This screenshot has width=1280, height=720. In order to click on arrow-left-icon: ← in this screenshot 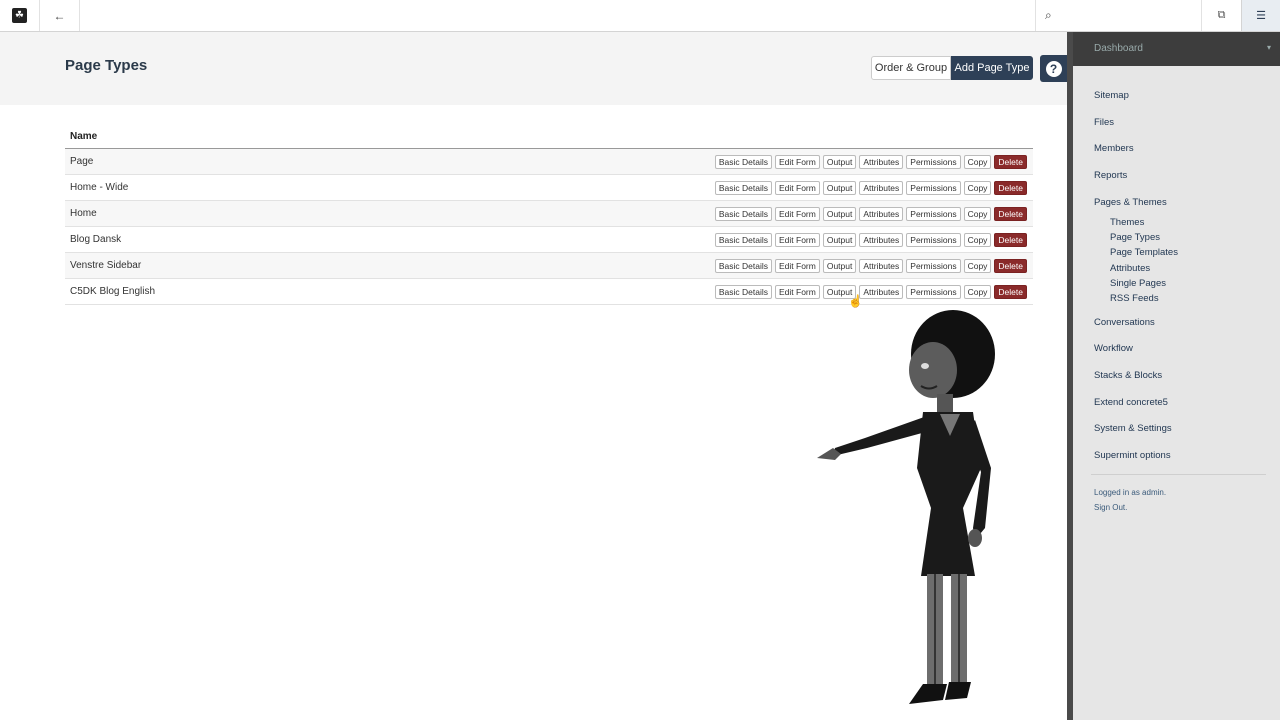, I will do `click(59, 15)`.